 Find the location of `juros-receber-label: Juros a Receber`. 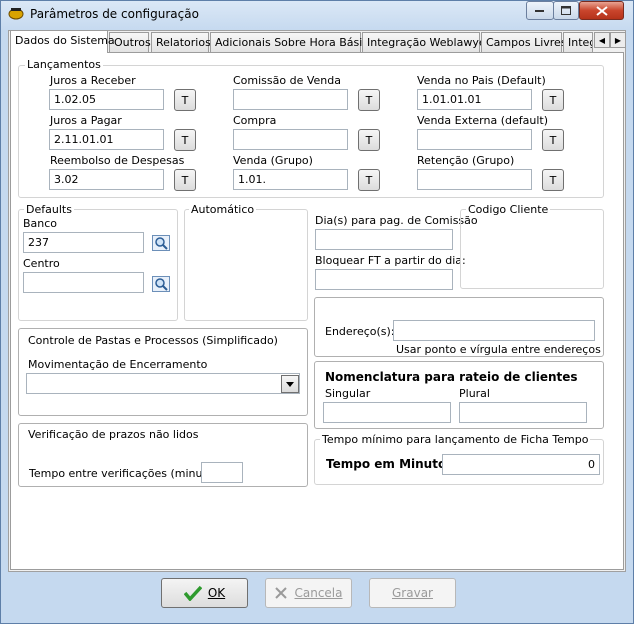

juros-receber-label: Juros a Receber is located at coordinates (93, 80).